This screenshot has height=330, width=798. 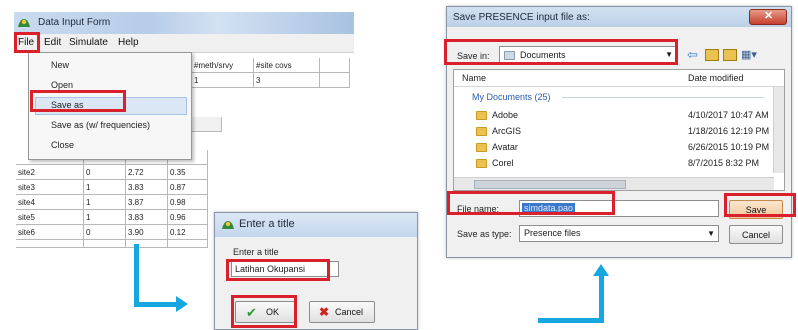 I want to click on cancel-button-label: Cancel, so click(x=349, y=312).